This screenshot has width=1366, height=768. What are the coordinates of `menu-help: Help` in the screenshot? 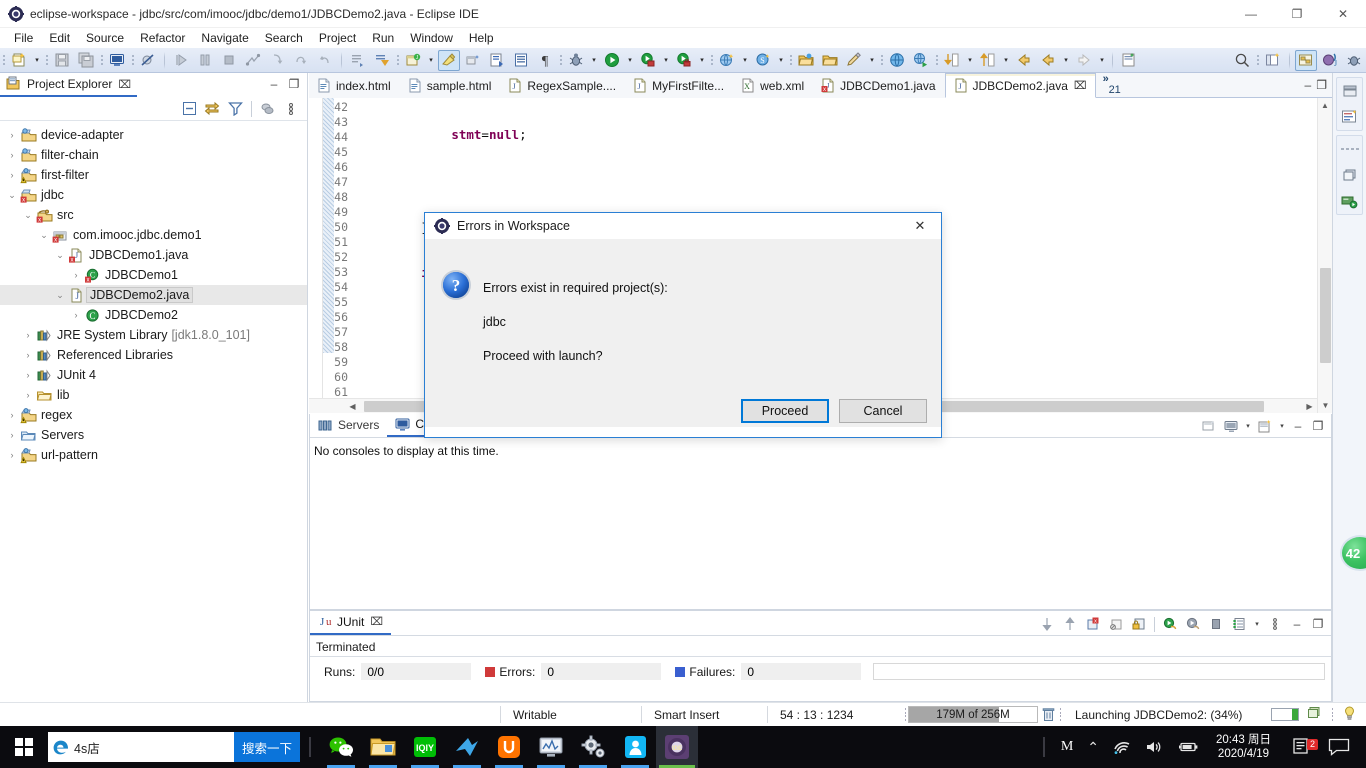 It's located at (481, 38).